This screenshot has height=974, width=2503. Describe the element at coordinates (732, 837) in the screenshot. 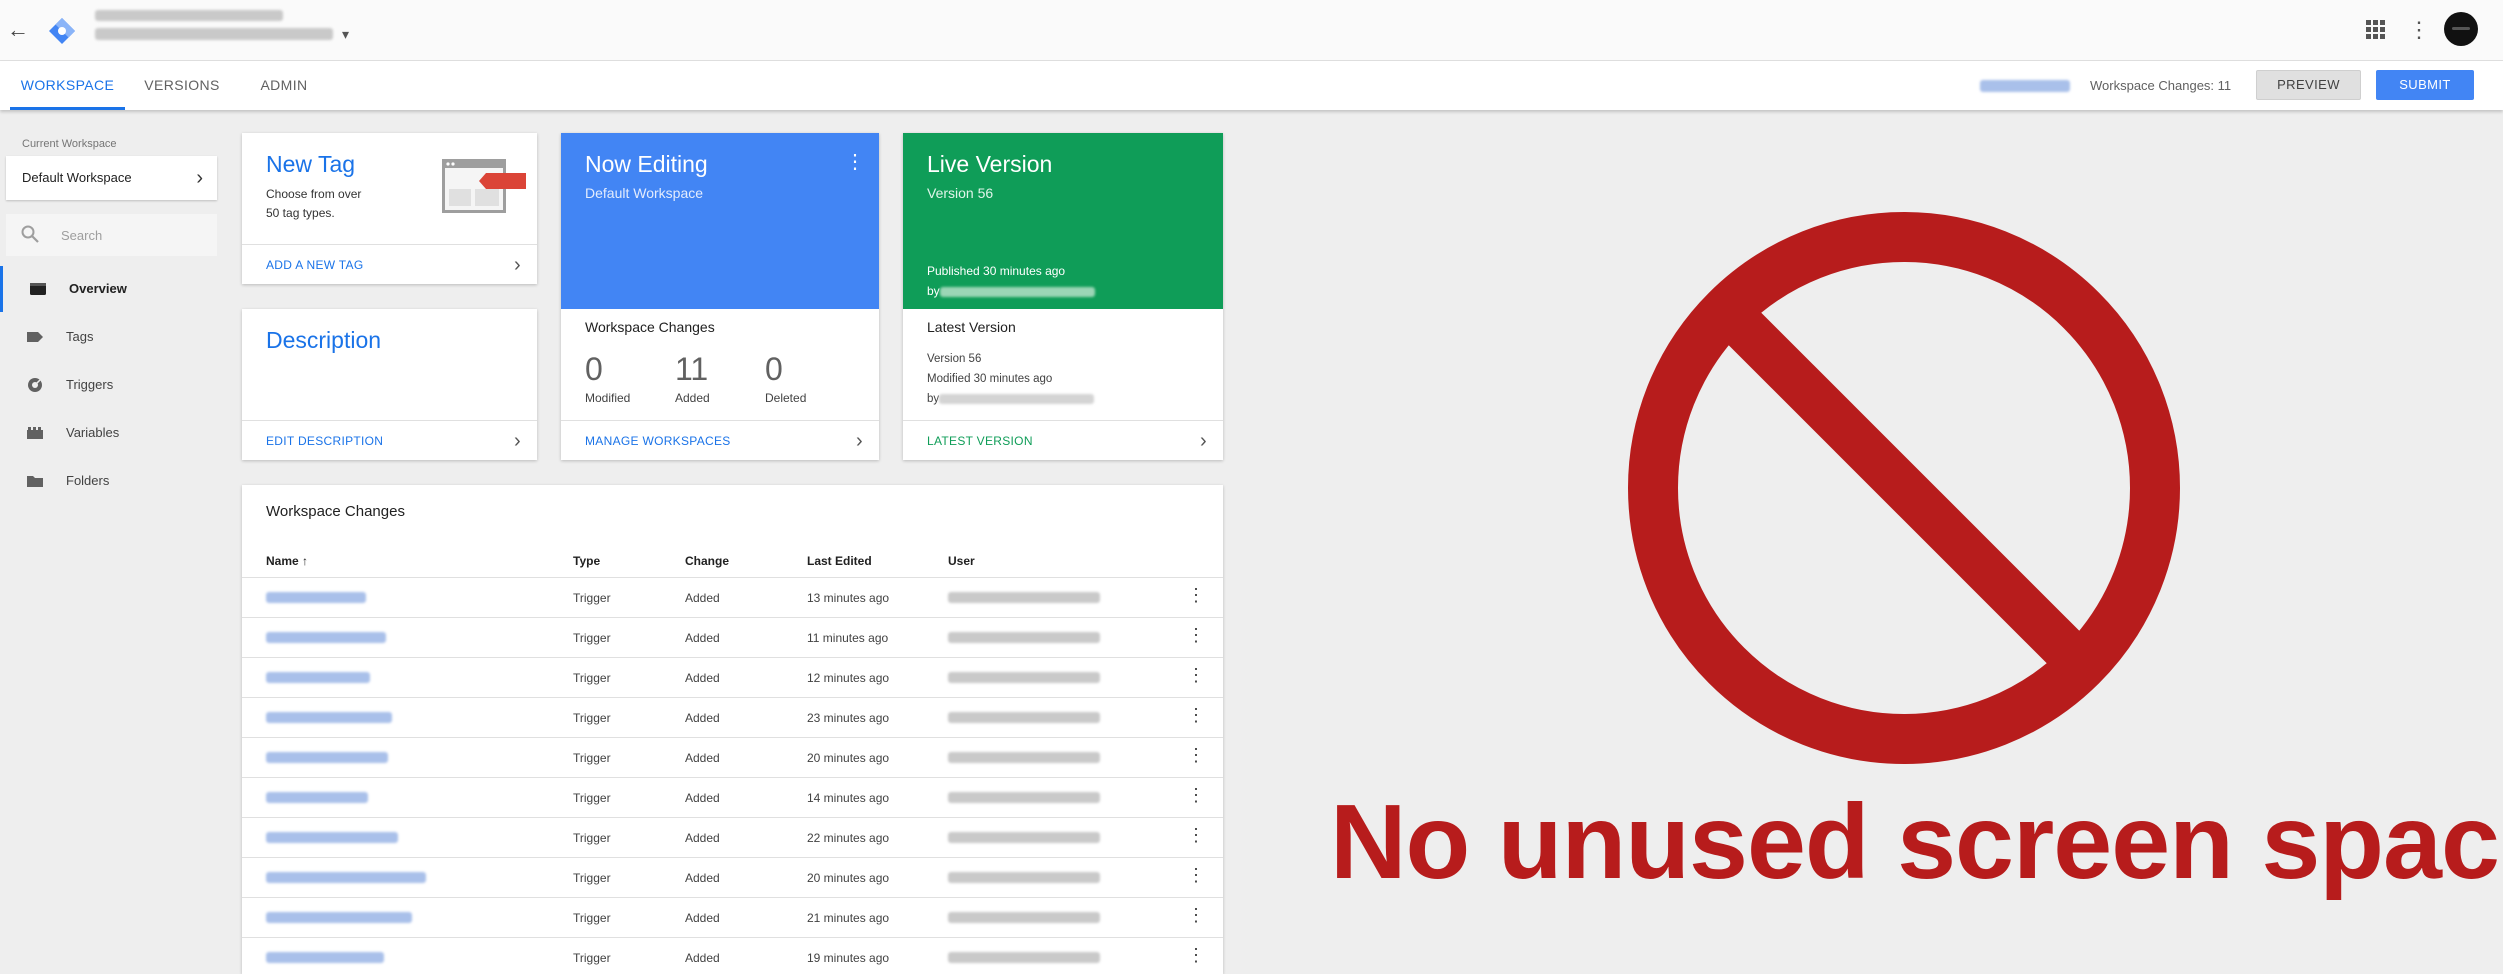

I see `table-row: Trigger Added 22 minutes ago ⋮` at that location.